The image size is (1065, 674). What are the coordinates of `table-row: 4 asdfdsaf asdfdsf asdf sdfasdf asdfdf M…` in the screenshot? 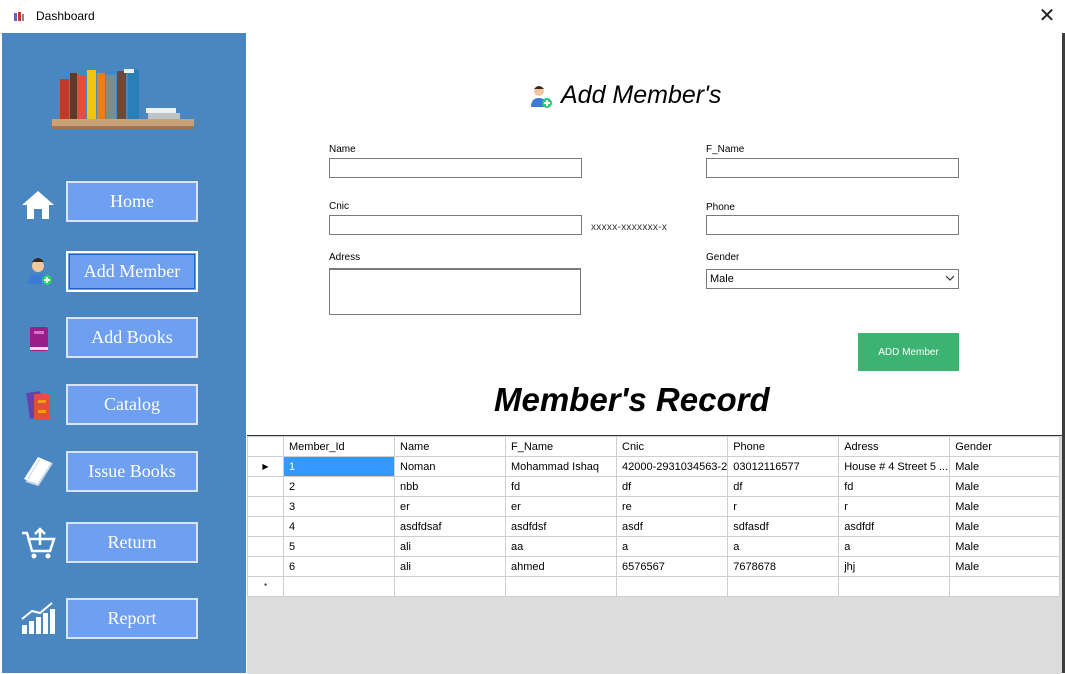 It's located at (654, 526).